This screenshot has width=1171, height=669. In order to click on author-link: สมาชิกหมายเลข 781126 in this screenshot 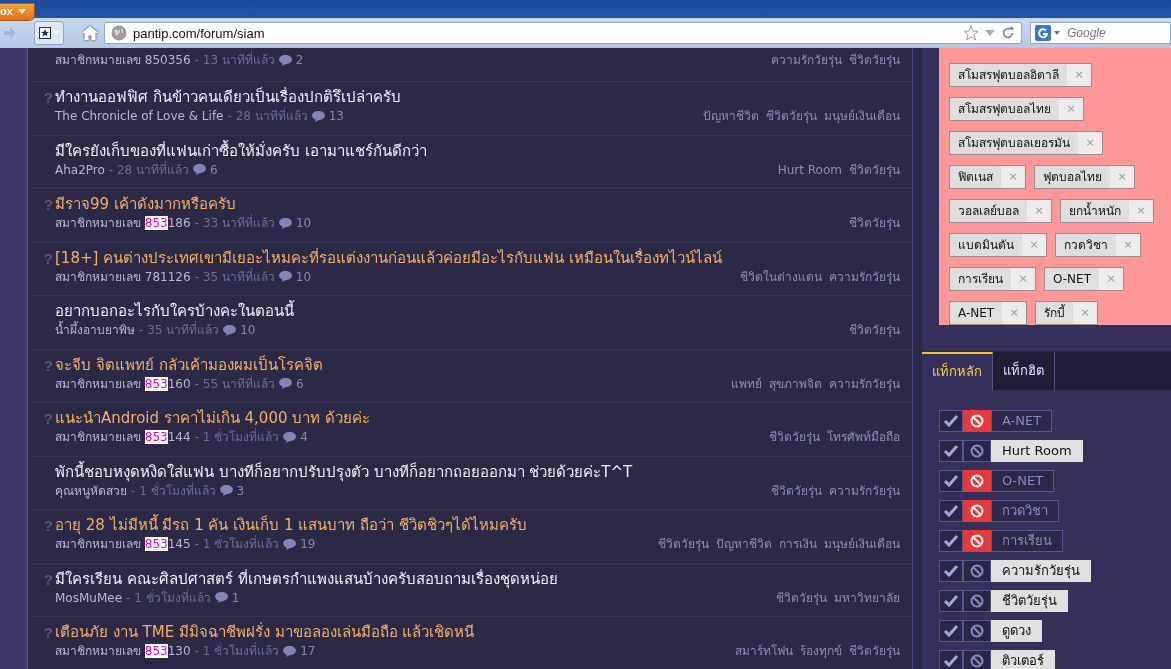, I will do `click(123, 276)`.